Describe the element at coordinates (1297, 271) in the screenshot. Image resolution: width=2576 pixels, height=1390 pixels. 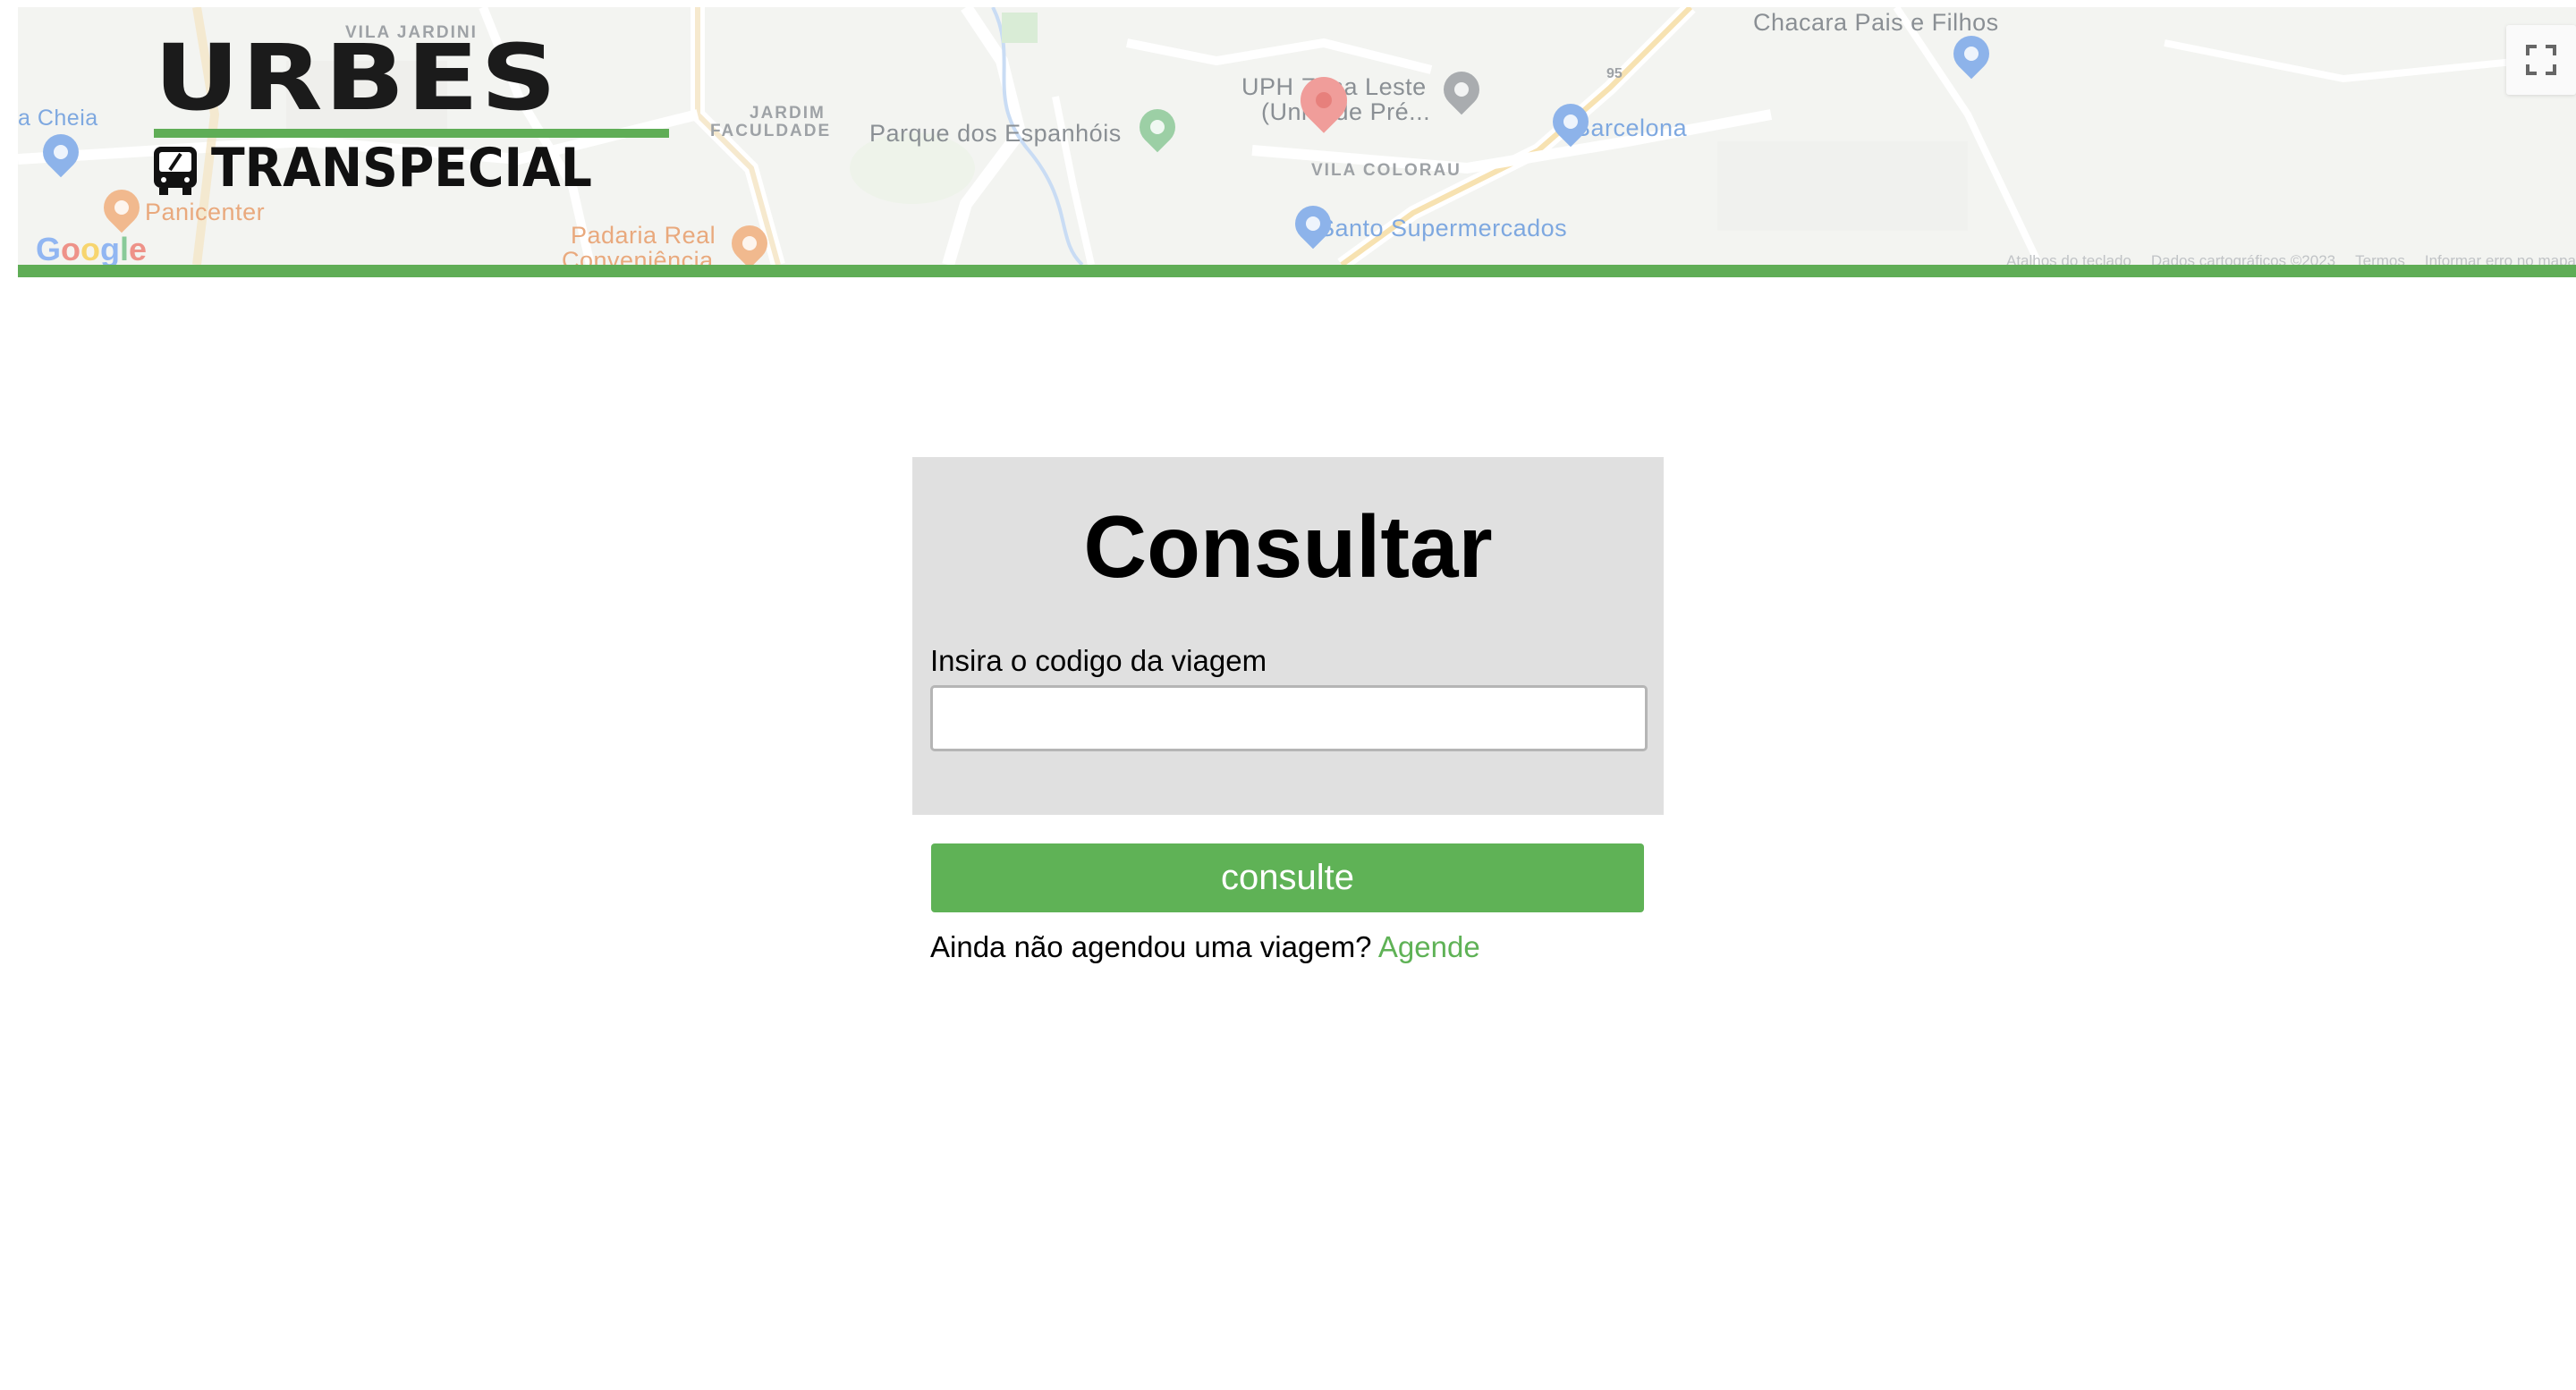
I see `header-divider` at that location.